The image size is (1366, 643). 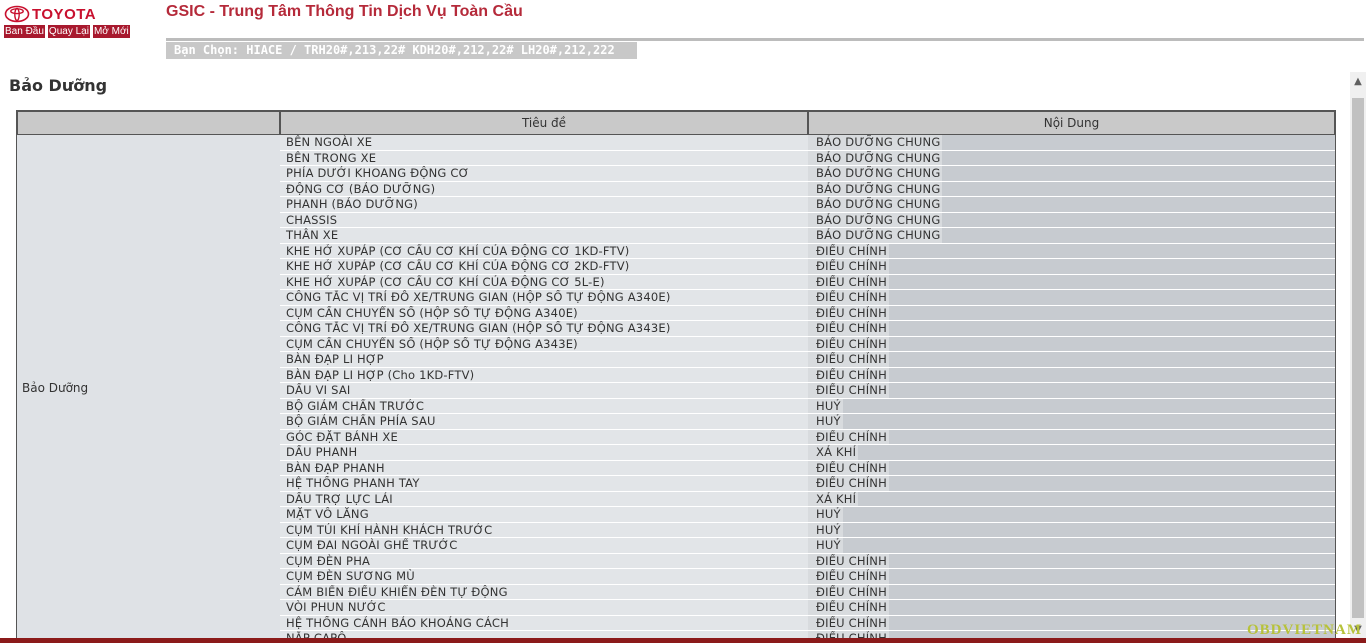 I want to click on scroll-up-icon: ▲, so click(x=1358, y=81).